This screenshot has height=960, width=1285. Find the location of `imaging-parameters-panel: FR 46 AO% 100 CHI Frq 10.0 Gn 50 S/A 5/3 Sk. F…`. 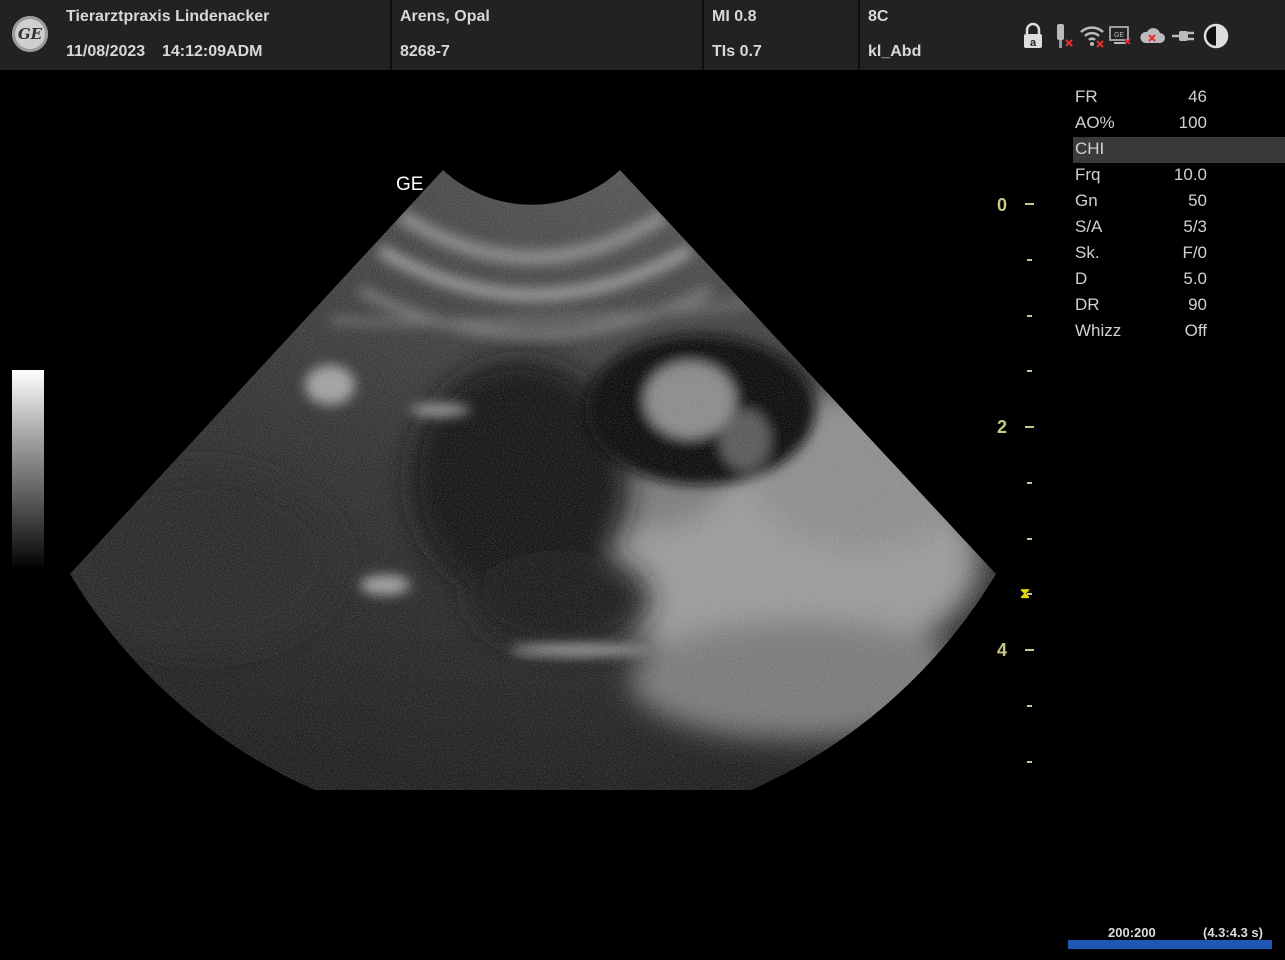

imaging-parameters-panel: FR 46 AO% 100 CHI Frq 10.0 Gn 50 S/A 5/3 Sk. F… is located at coordinates (1179, 215).